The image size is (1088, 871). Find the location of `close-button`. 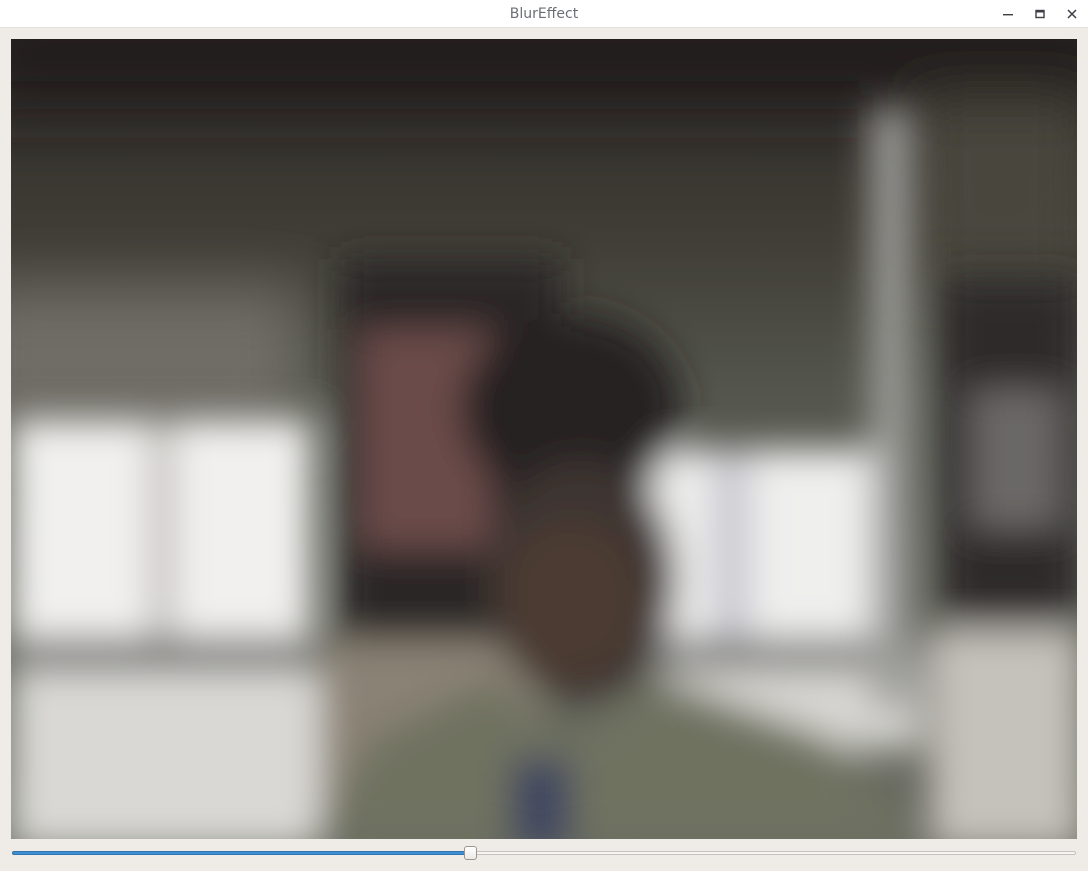

close-button is located at coordinates (1072, 14).